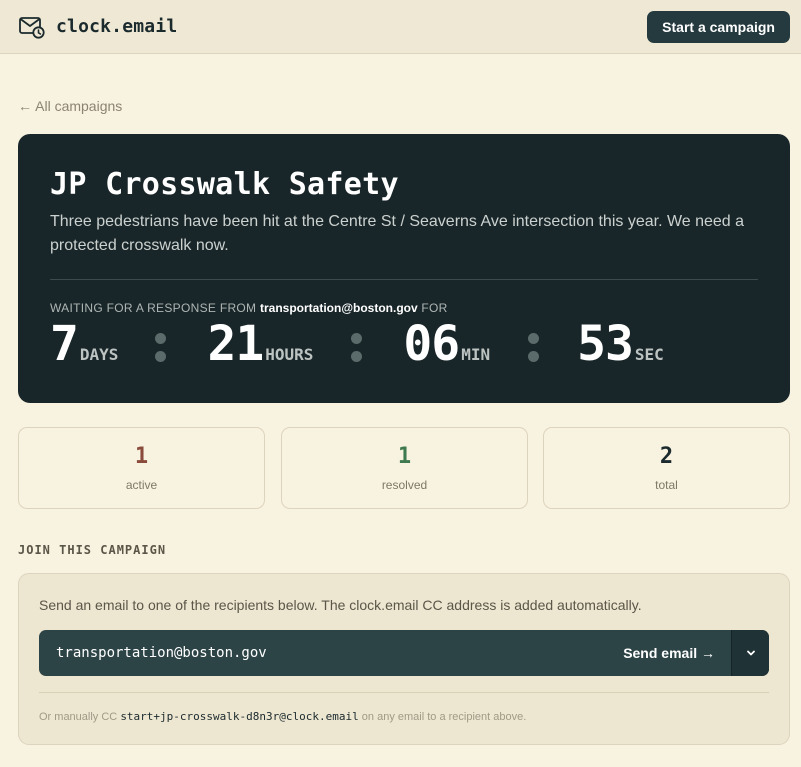 The image size is (801, 767). I want to click on countdown-days: 7 DAYS, so click(84, 344).